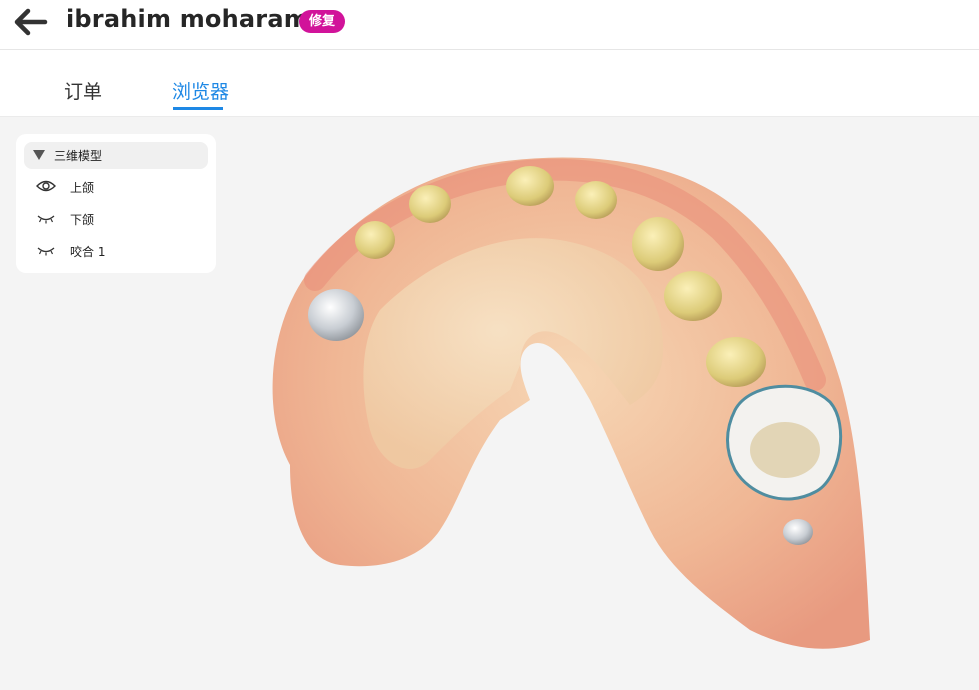  Describe the element at coordinates (39, 155) in the screenshot. I see `collapse-triangle-icon` at that location.